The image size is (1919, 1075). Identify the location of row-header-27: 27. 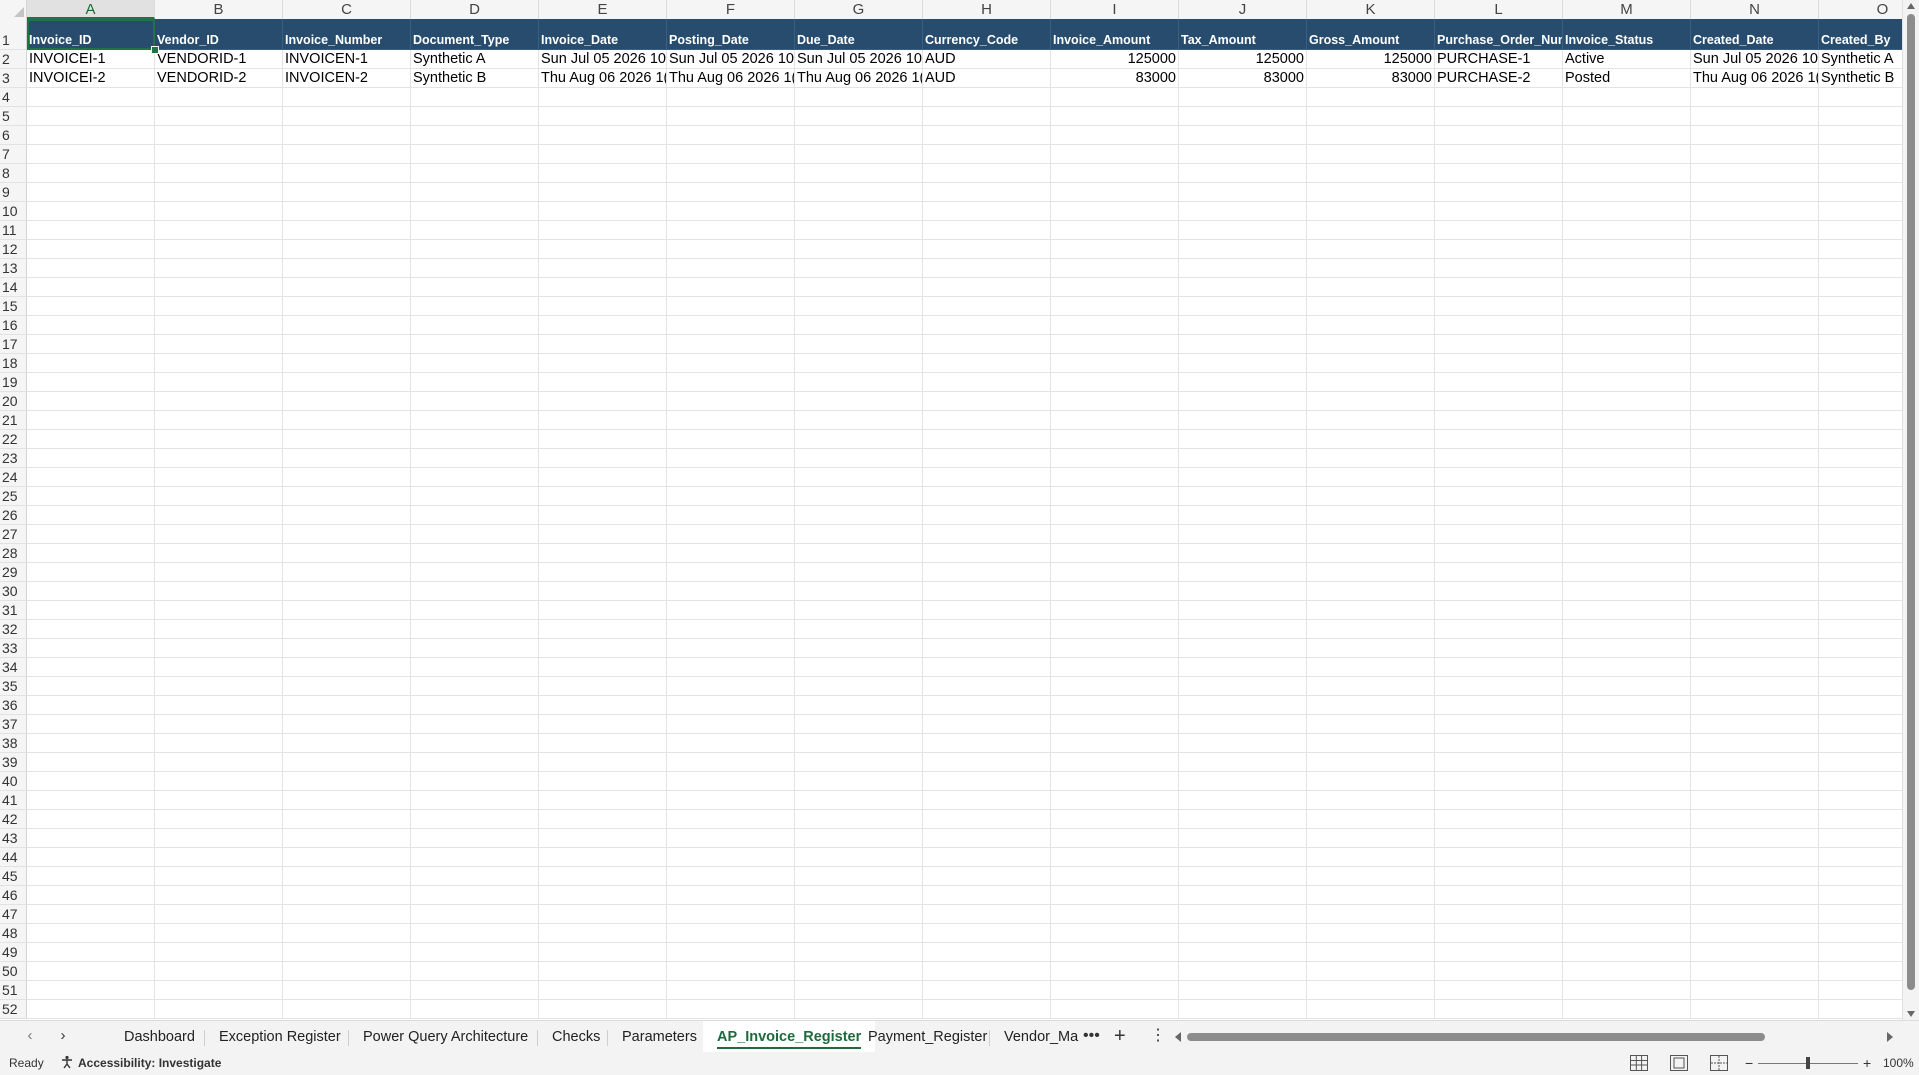
(13, 534).